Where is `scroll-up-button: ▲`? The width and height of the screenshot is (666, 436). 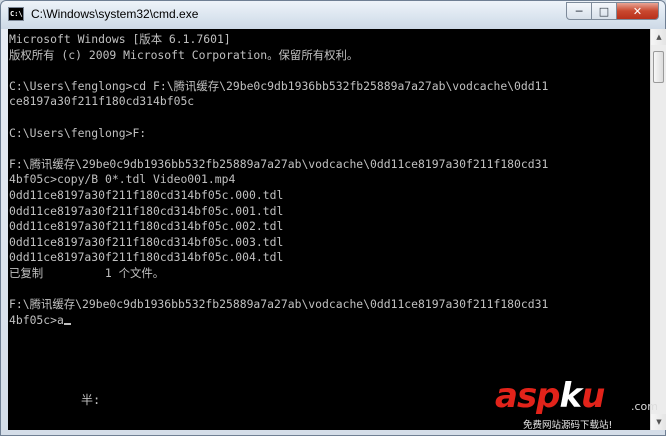
scroll-up-button: ▲ is located at coordinates (658, 37).